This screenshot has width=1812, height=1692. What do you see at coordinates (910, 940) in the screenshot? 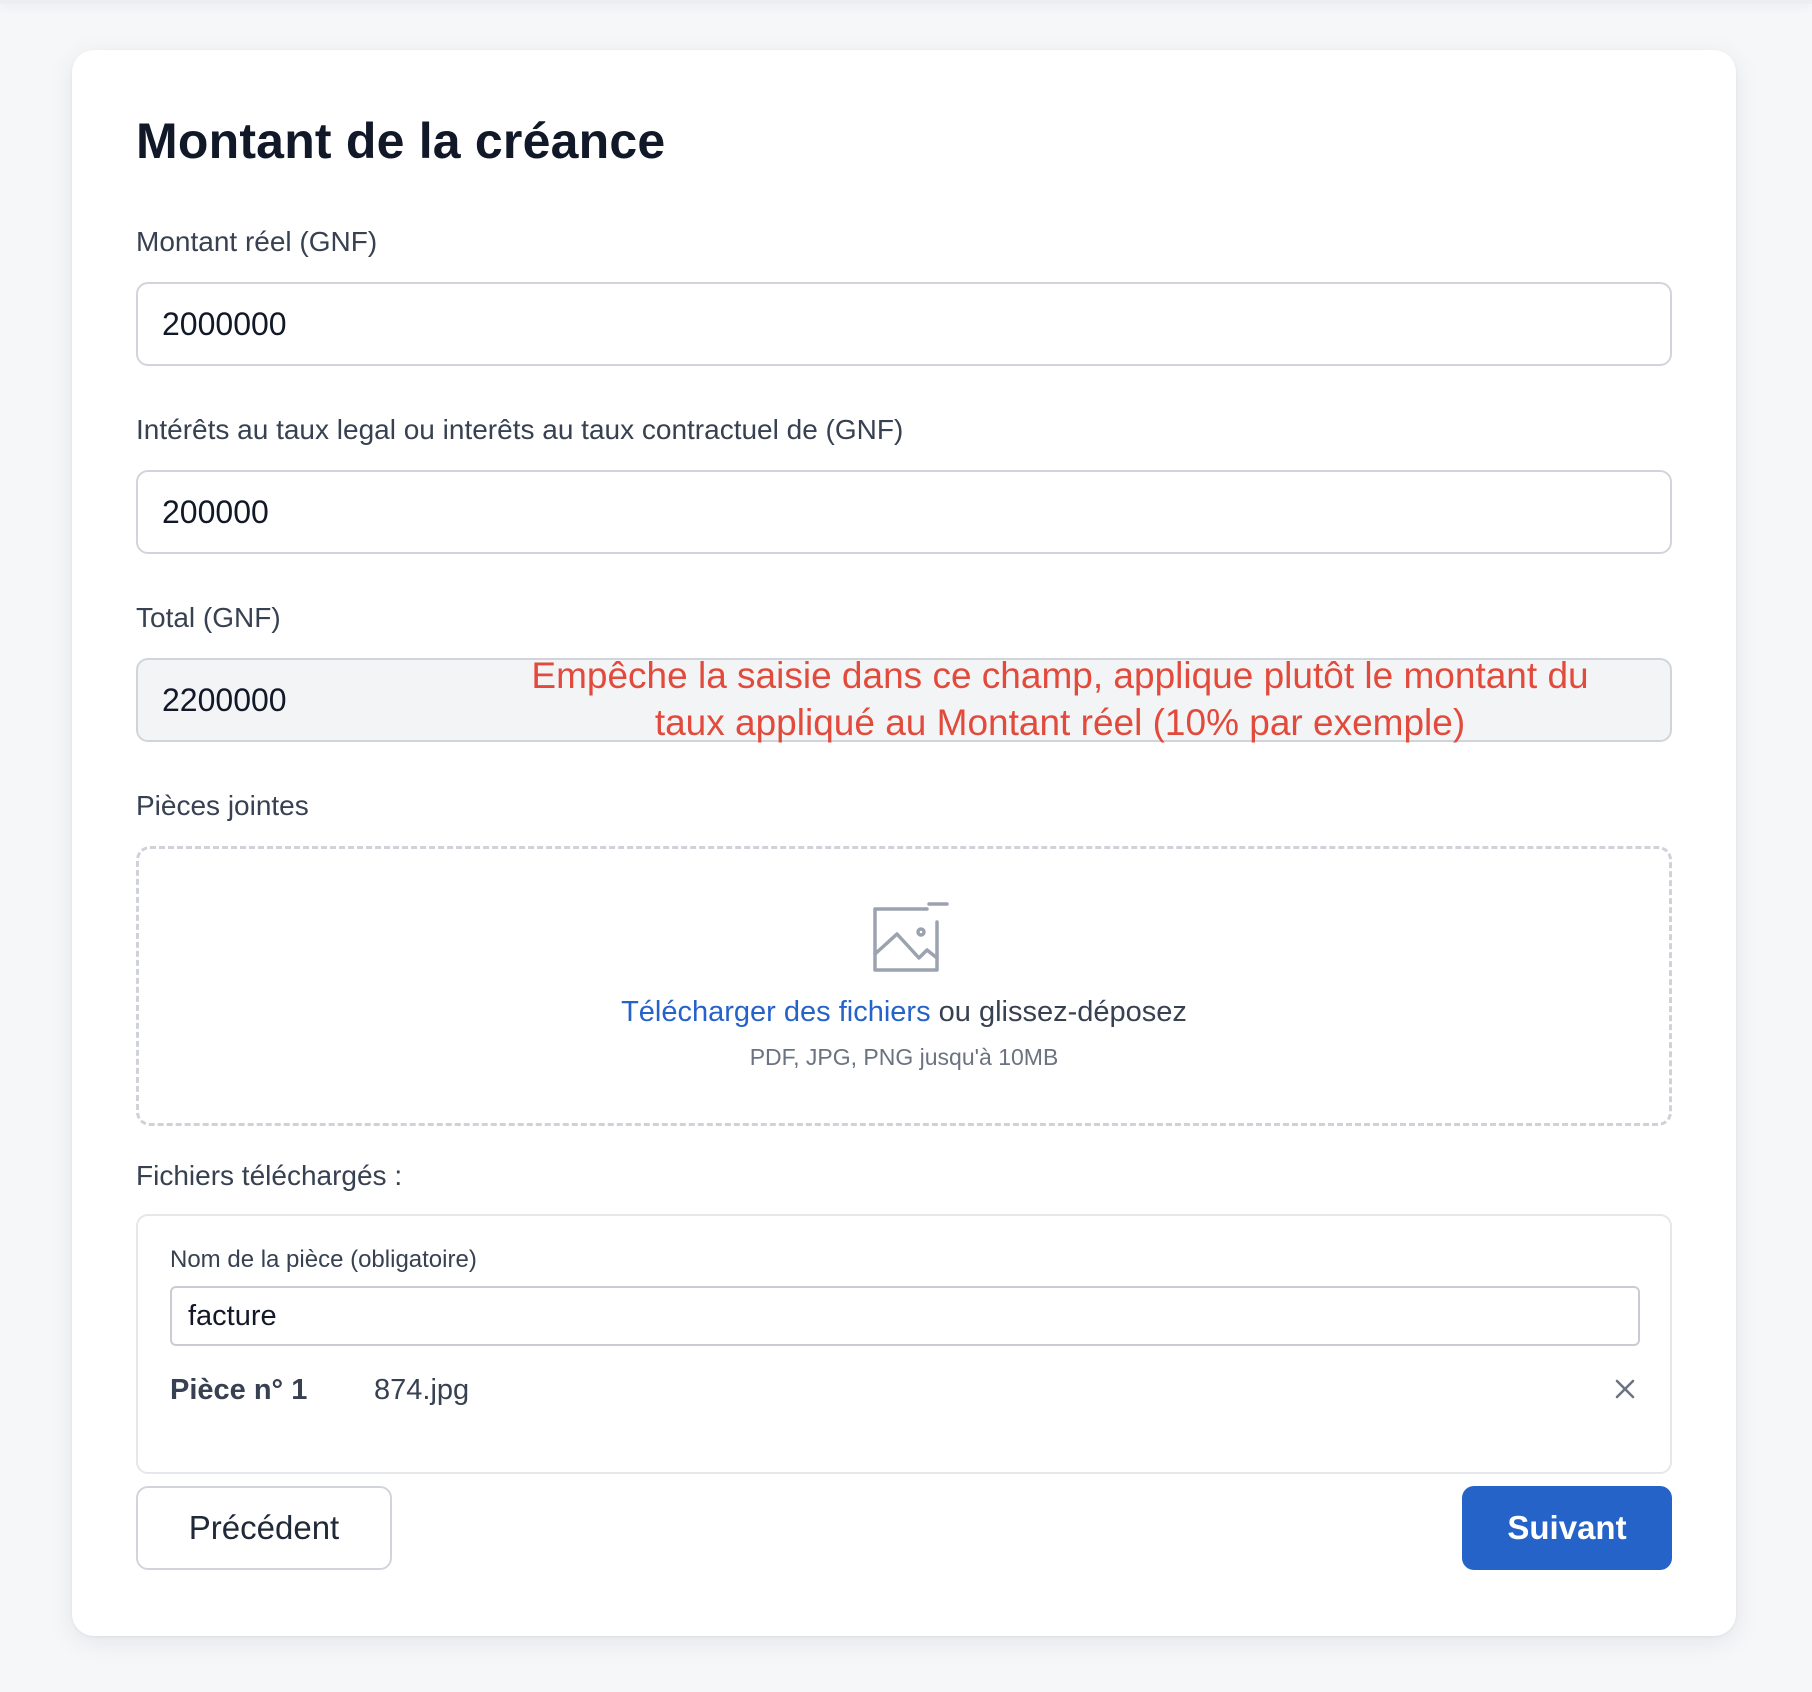
I see `image-upload-icon` at bounding box center [910, 940].